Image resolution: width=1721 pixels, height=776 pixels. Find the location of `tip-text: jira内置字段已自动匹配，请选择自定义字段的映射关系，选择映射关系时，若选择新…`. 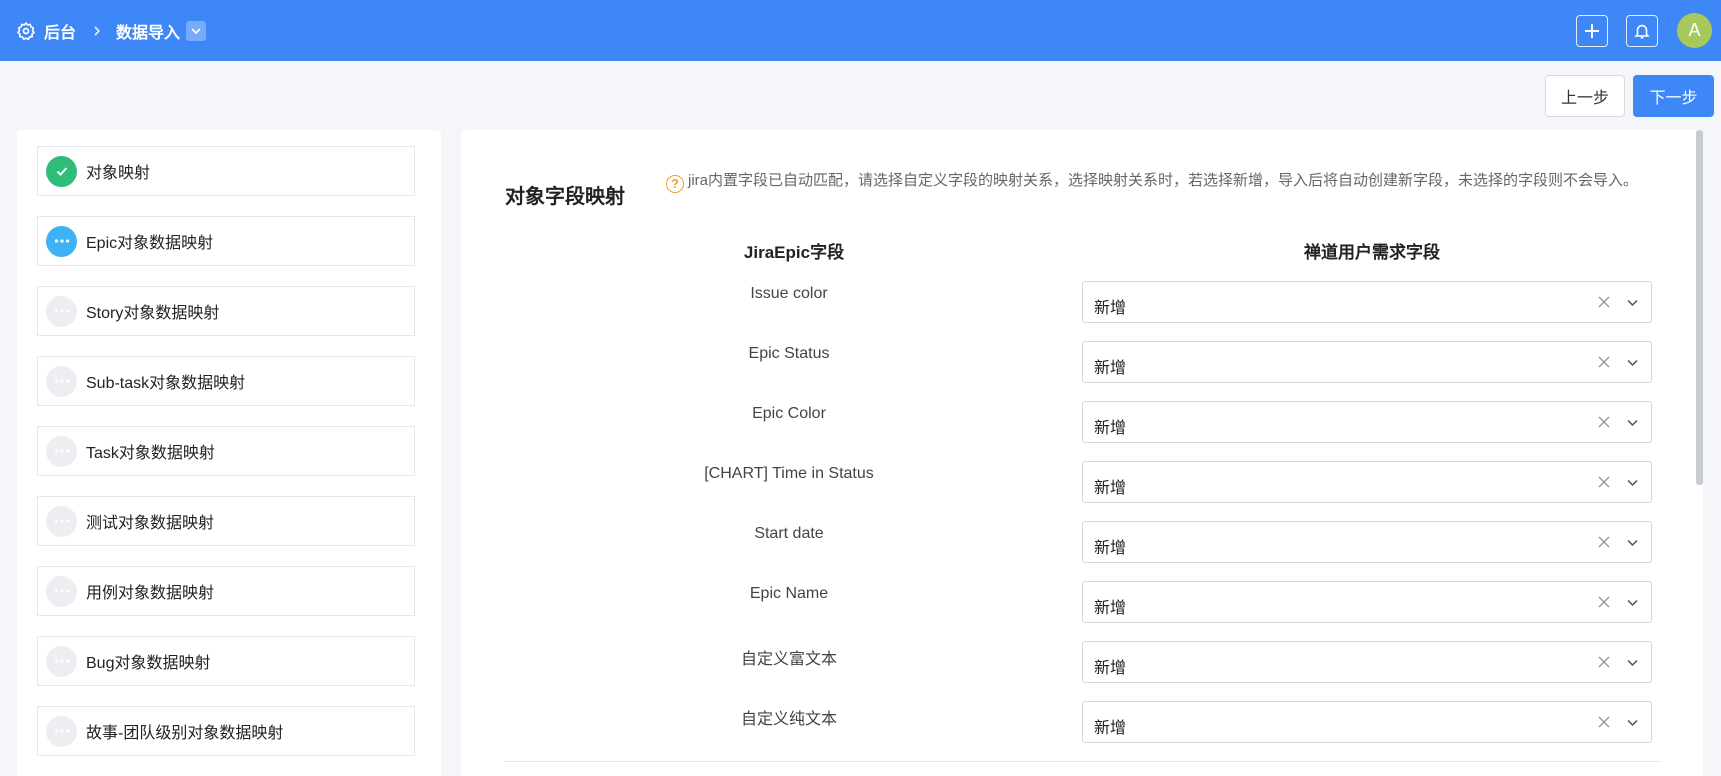

tip-text: jira内置字段已自动匹配，请选择自定义字段的映射关系，选择映射关系时，若选择新… is located at coordinates (1163, 180).